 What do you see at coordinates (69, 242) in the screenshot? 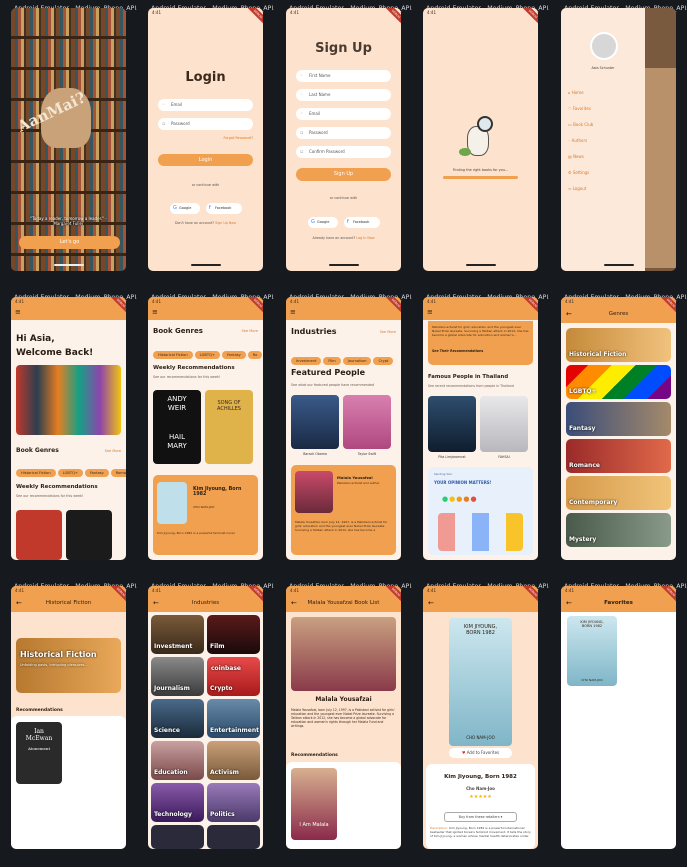
I see `lets-go-button: Let's go` at bounding box center [69, 242].